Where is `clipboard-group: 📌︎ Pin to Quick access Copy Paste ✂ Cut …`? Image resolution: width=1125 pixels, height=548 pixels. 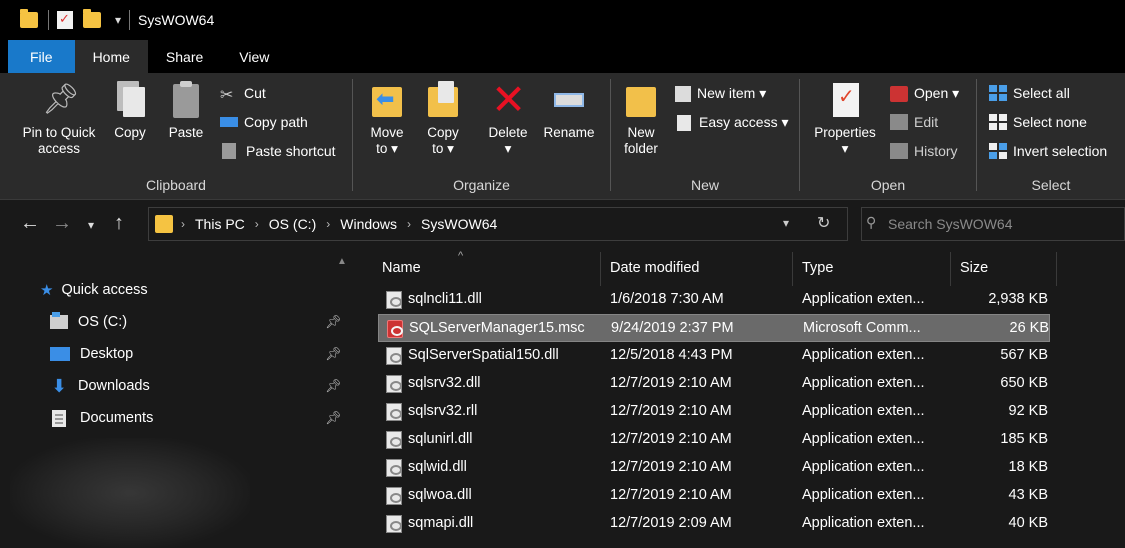 clipboard-group: 📌︎ Pin to Quick access Copy Paste ✂ Cut … is located at coordinates (176, 136).